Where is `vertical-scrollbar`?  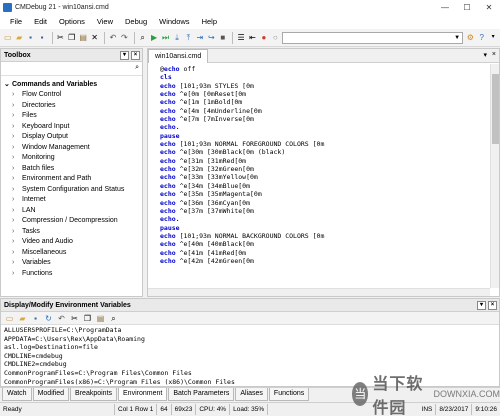
vertical-scrollbar is located at coordinates (494, 176).